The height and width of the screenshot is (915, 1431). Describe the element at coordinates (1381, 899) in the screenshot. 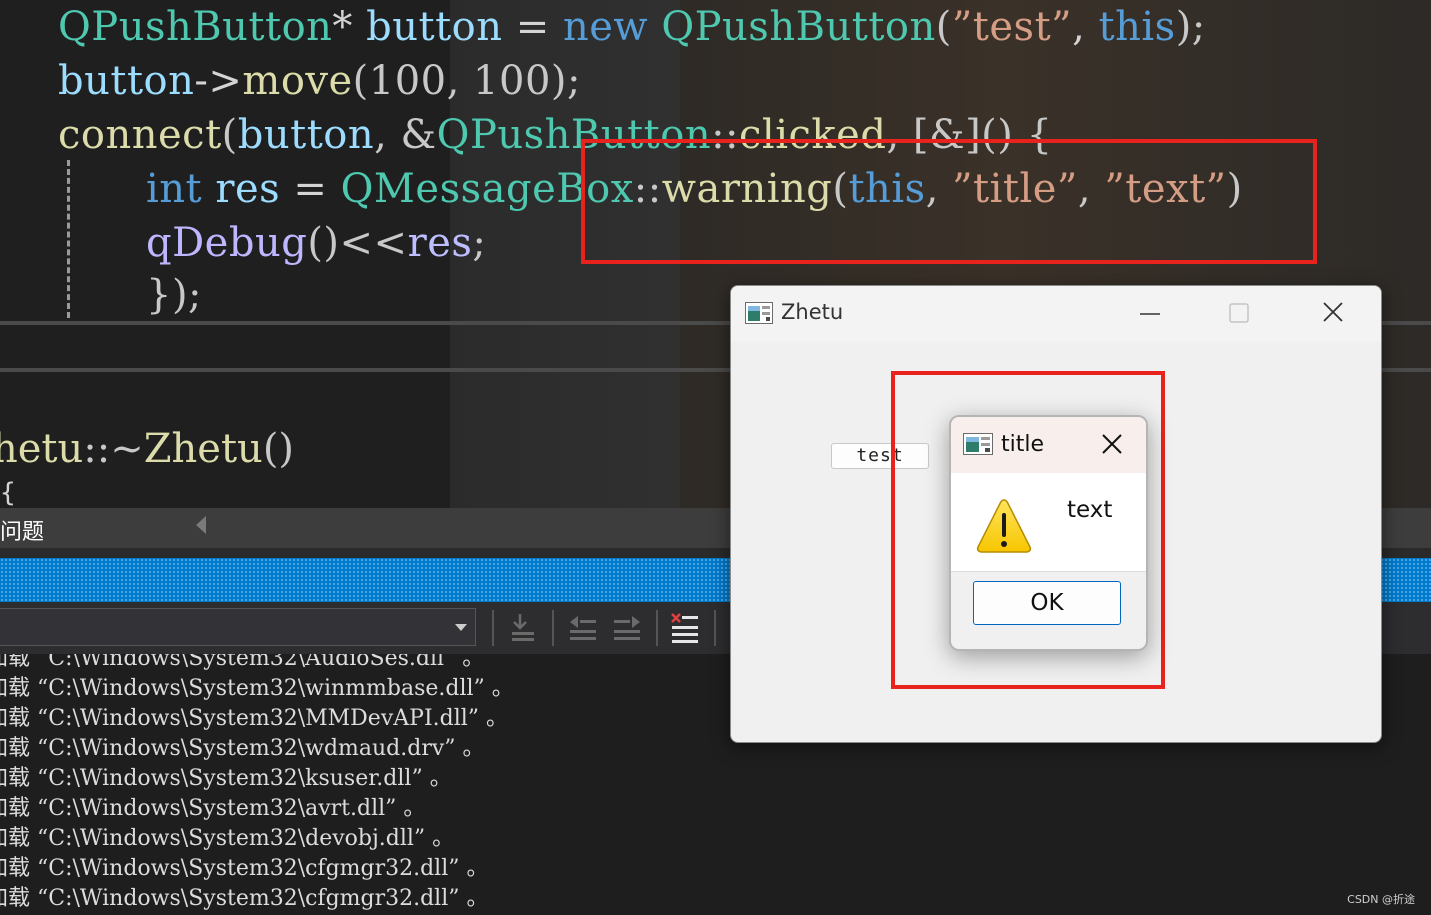

I see `watermark: CSDN @折途` at that location.